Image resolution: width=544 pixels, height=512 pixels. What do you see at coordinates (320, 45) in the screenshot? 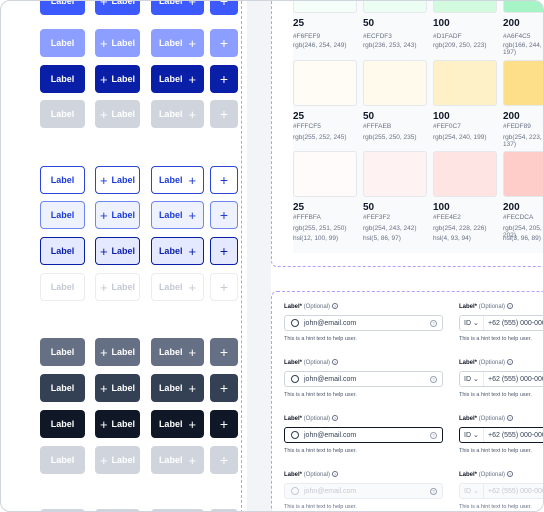
I see `swatch-rgb: rgb(246, 254, 249)` at bounding box center [320, 45].